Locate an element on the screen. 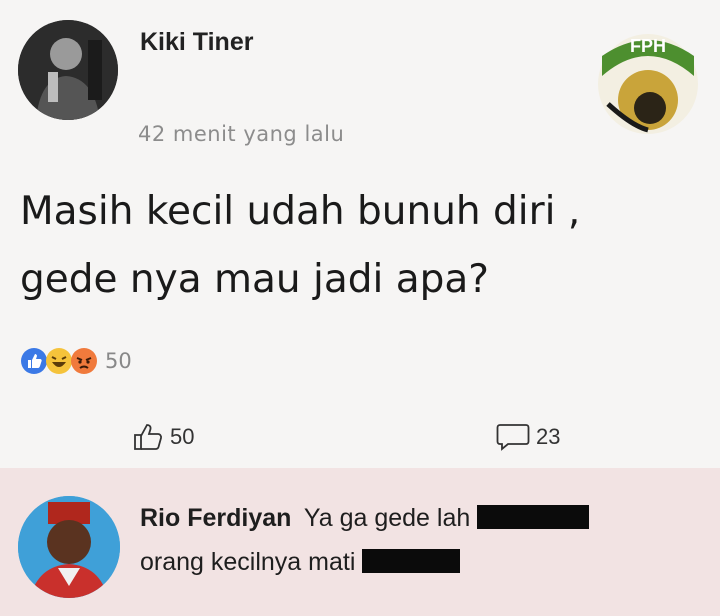 Image resolution: width=720 pixels, height=616 pixels. comment-text-part-1: Ya ga gede lah is located at coordinates (387, 518).